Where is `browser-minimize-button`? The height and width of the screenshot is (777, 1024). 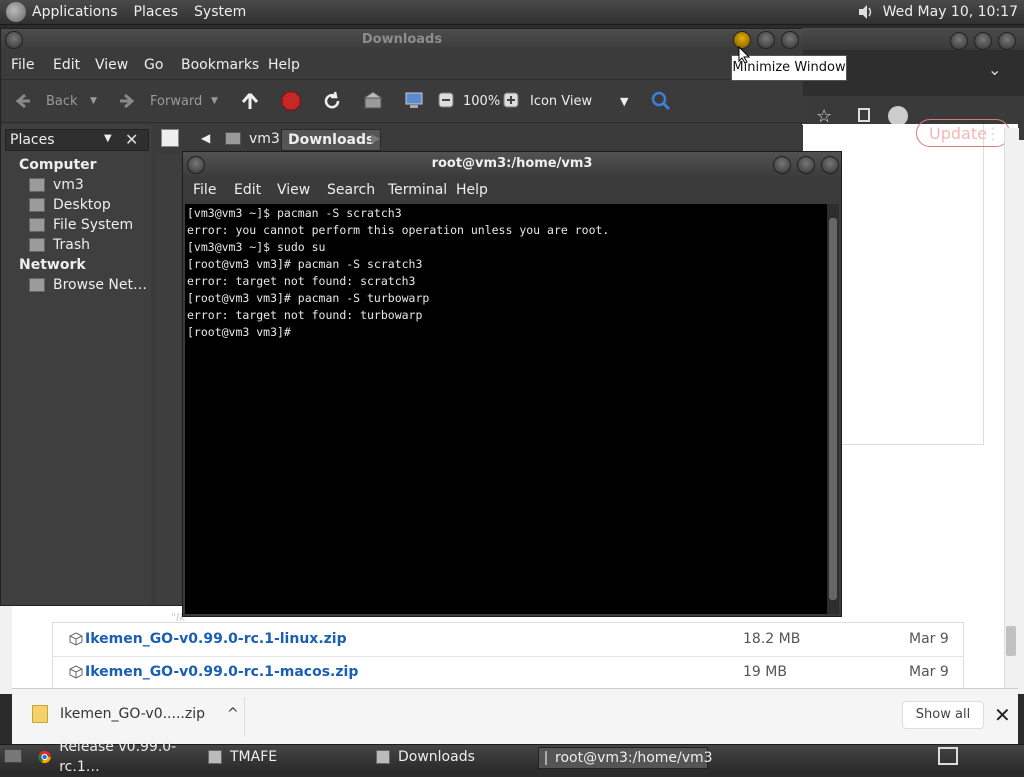
browser-minimize-button is located at coordinates (959, 41).